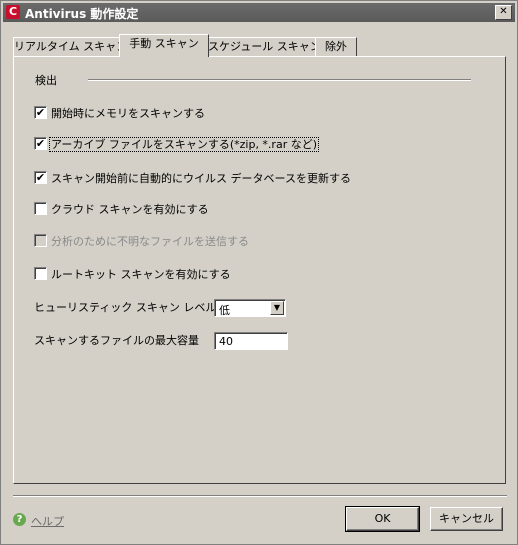 Image resolution: width=518 pixels, height=545 pixels. I want to click on option-label-wrapper: アーカイブ ファイルをスキャンする(*zip, *.rar など), so click(184, 144).